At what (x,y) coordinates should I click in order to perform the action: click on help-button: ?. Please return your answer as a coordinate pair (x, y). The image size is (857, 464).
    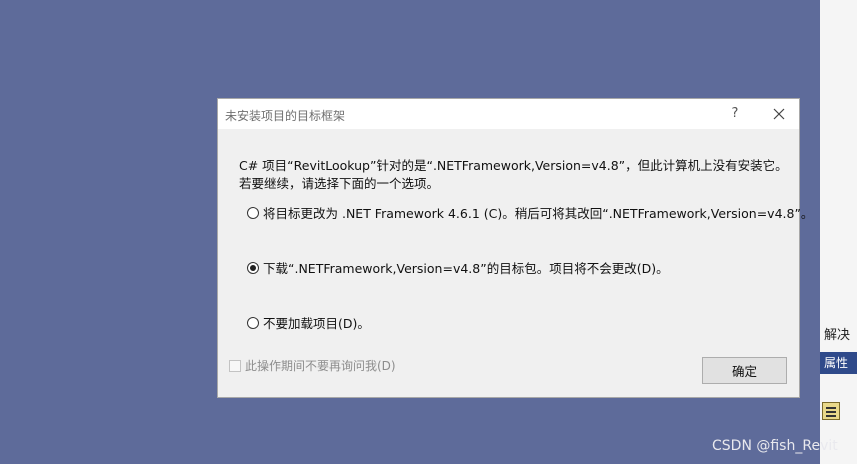
    Looking at the image, I should click on (735, 114).